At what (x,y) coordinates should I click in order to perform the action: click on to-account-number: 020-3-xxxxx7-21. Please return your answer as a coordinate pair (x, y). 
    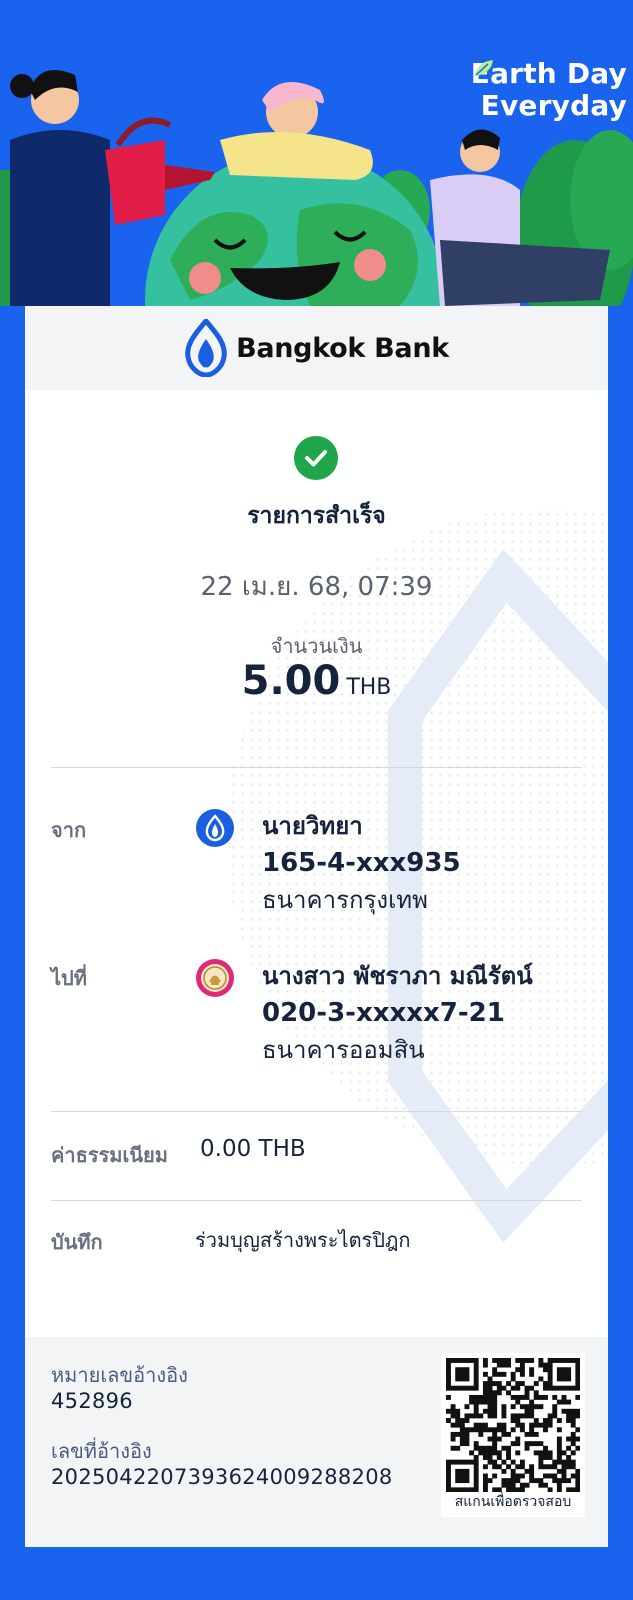
    Looking at the image, I should click on (383, 1013).